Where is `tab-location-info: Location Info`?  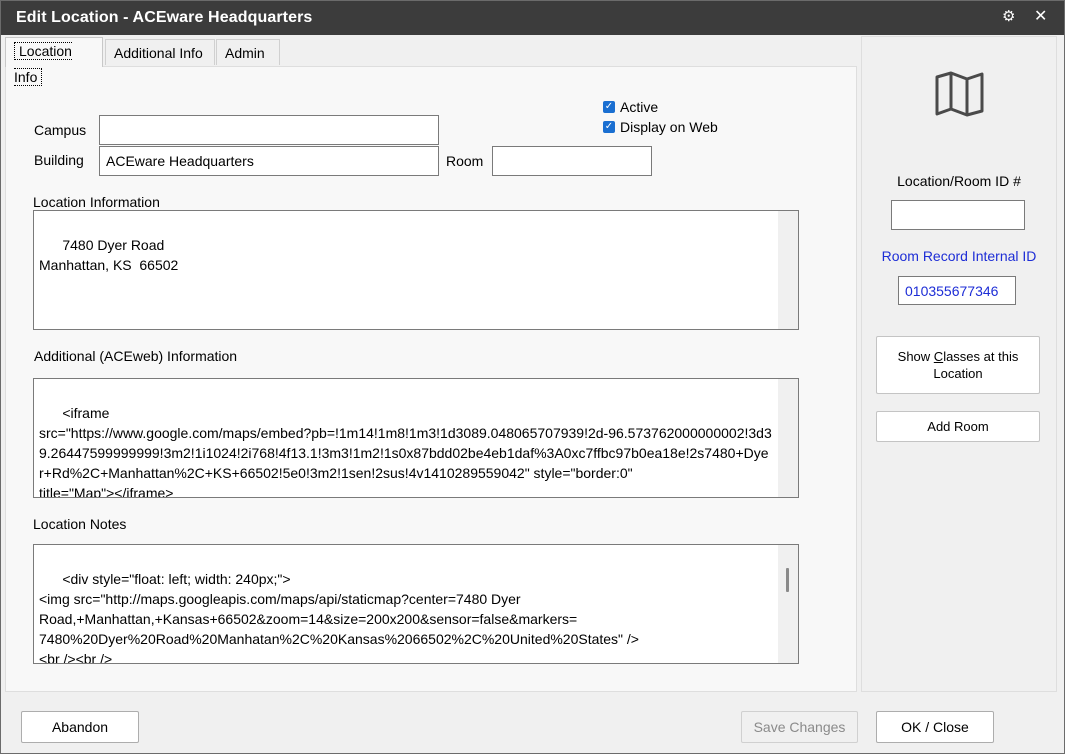 tab-location-info: Location Info is located at coordinates (54, 61).